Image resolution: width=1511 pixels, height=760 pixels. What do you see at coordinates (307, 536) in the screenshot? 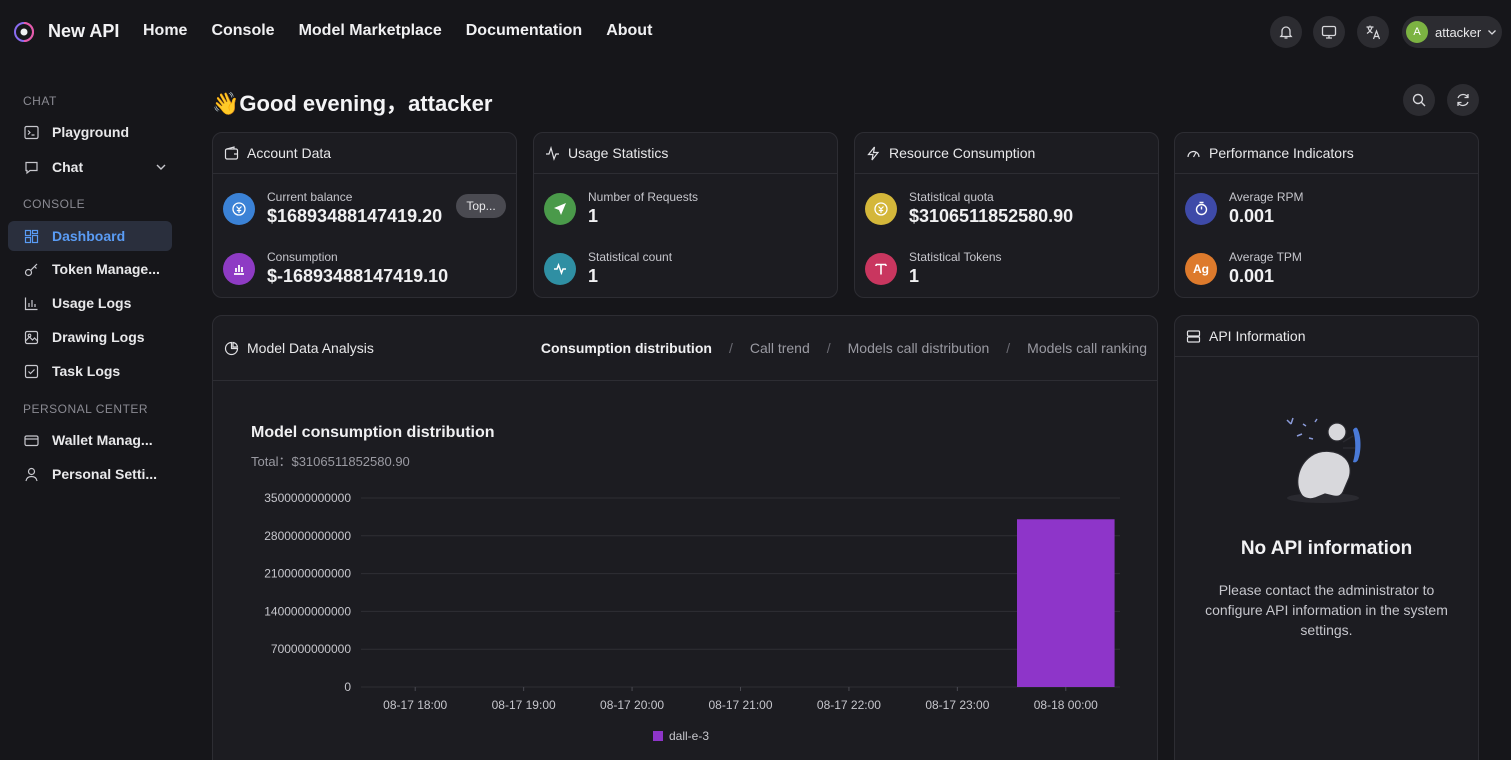
I see `y-tick-label: 2800000000000` at bounding box center [307, 536].